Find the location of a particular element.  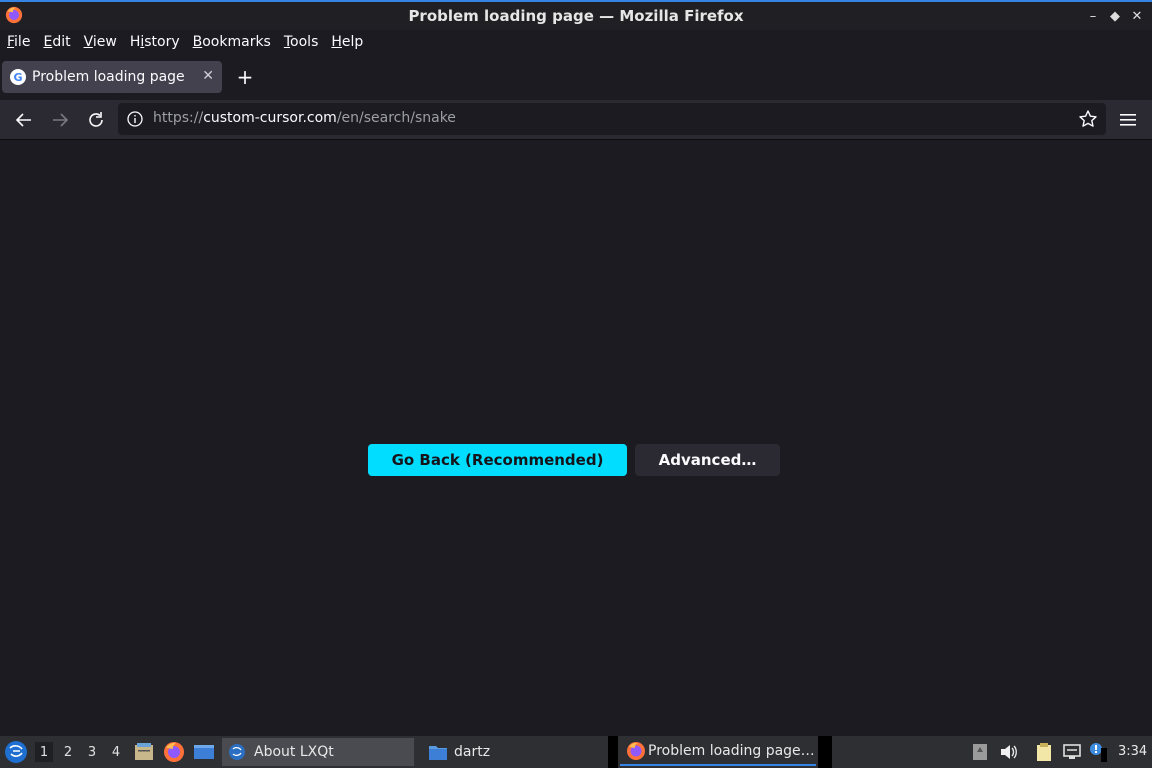

menu-file: File is located at coordinates (18, 42).